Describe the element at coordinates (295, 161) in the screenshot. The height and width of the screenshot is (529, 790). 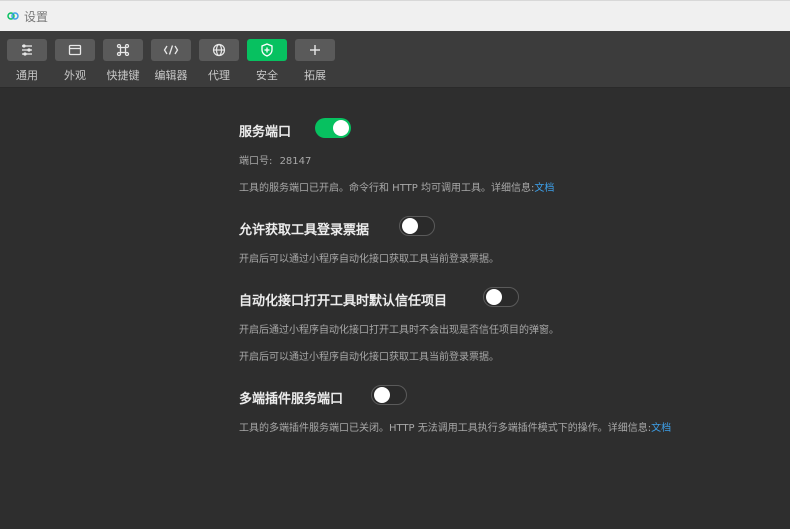
I see `port-number-value: 28147` at that location.